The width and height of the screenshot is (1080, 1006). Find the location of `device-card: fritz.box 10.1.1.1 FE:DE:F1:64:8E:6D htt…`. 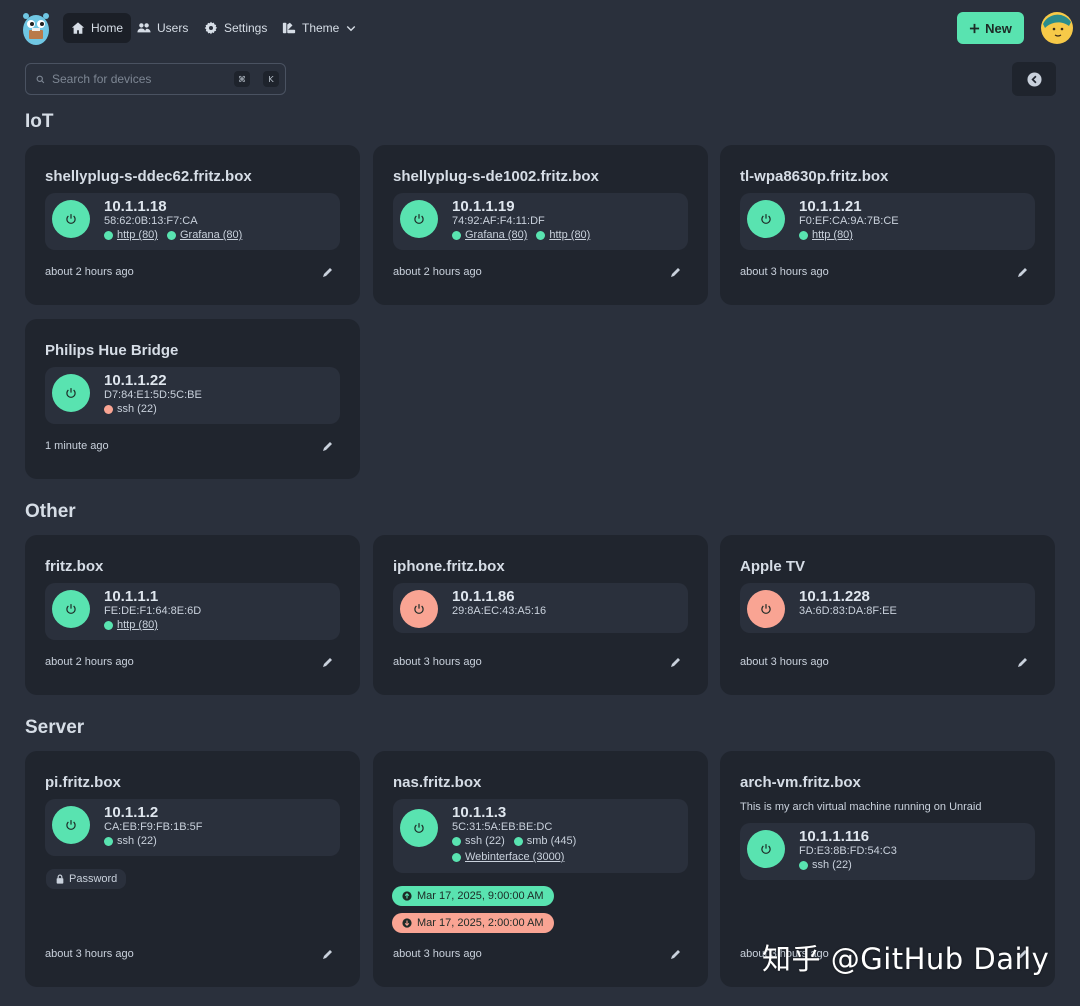

device-card: fritz.box 10.1.1.1 FE:DE:F1:64:8E:6D htt… is located at coordinates (192, 615).